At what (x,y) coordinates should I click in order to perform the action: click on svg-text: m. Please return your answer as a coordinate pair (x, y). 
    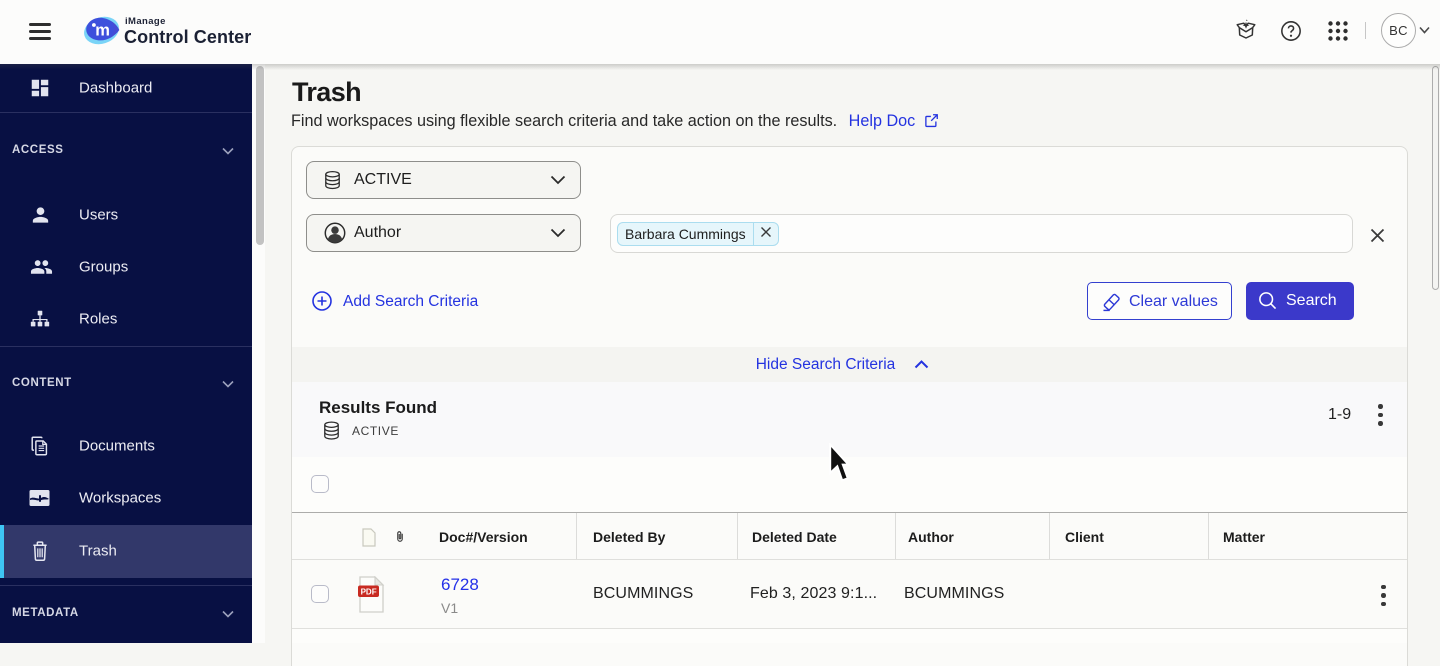
    Looking at the image, I should click on (102, 31).